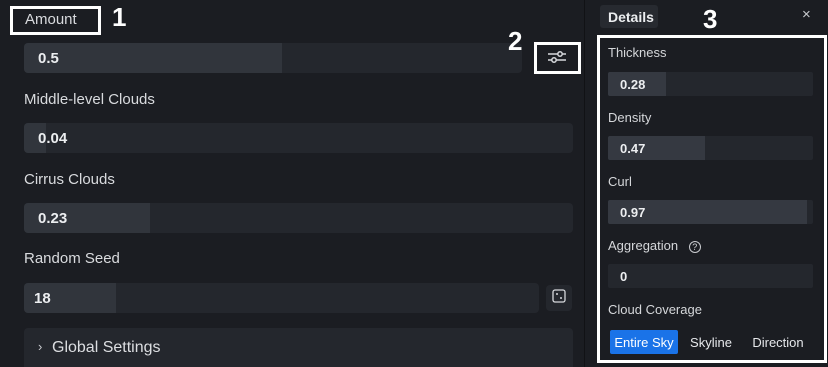  What do you see at coordinates (281, 298) in the screenshot?
I see `random-seed-slider: 18` at bounding box center [281, 298].